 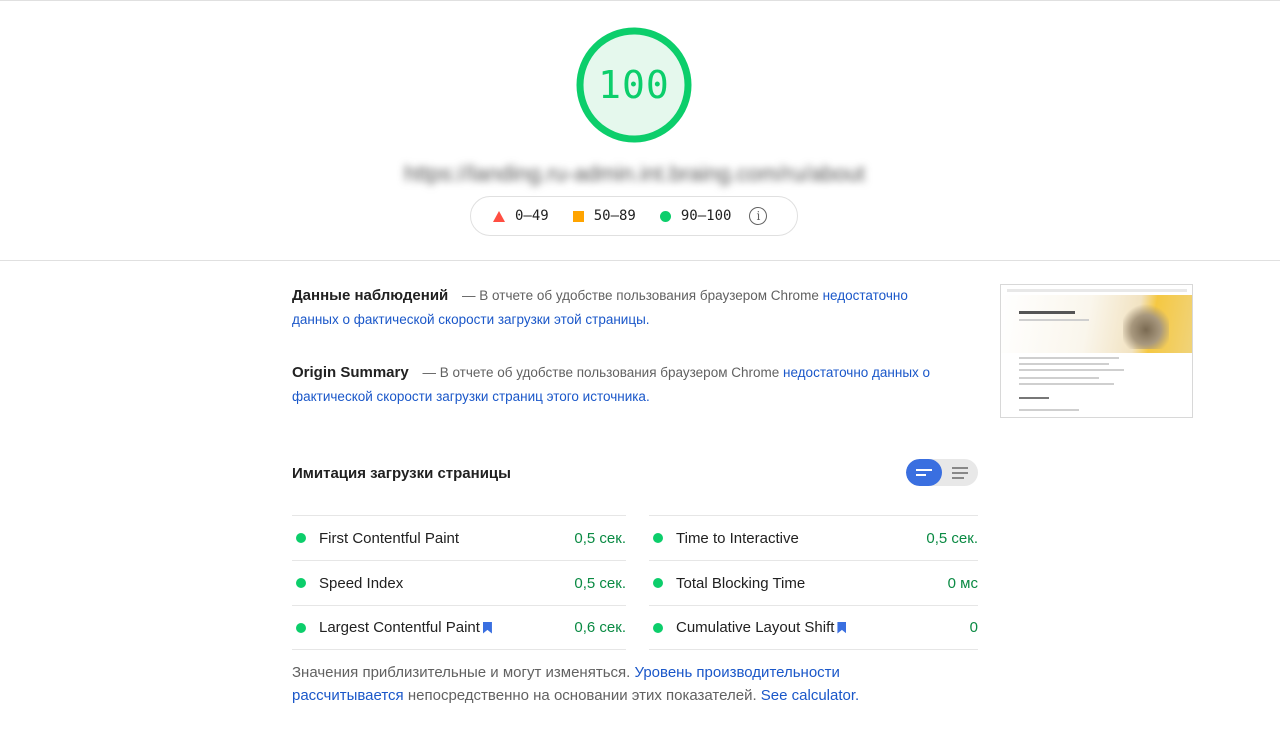 I want to click on metric-first-contentful-paint: First Contentful Paint 0,5 сек., so click(x=459, y=537).